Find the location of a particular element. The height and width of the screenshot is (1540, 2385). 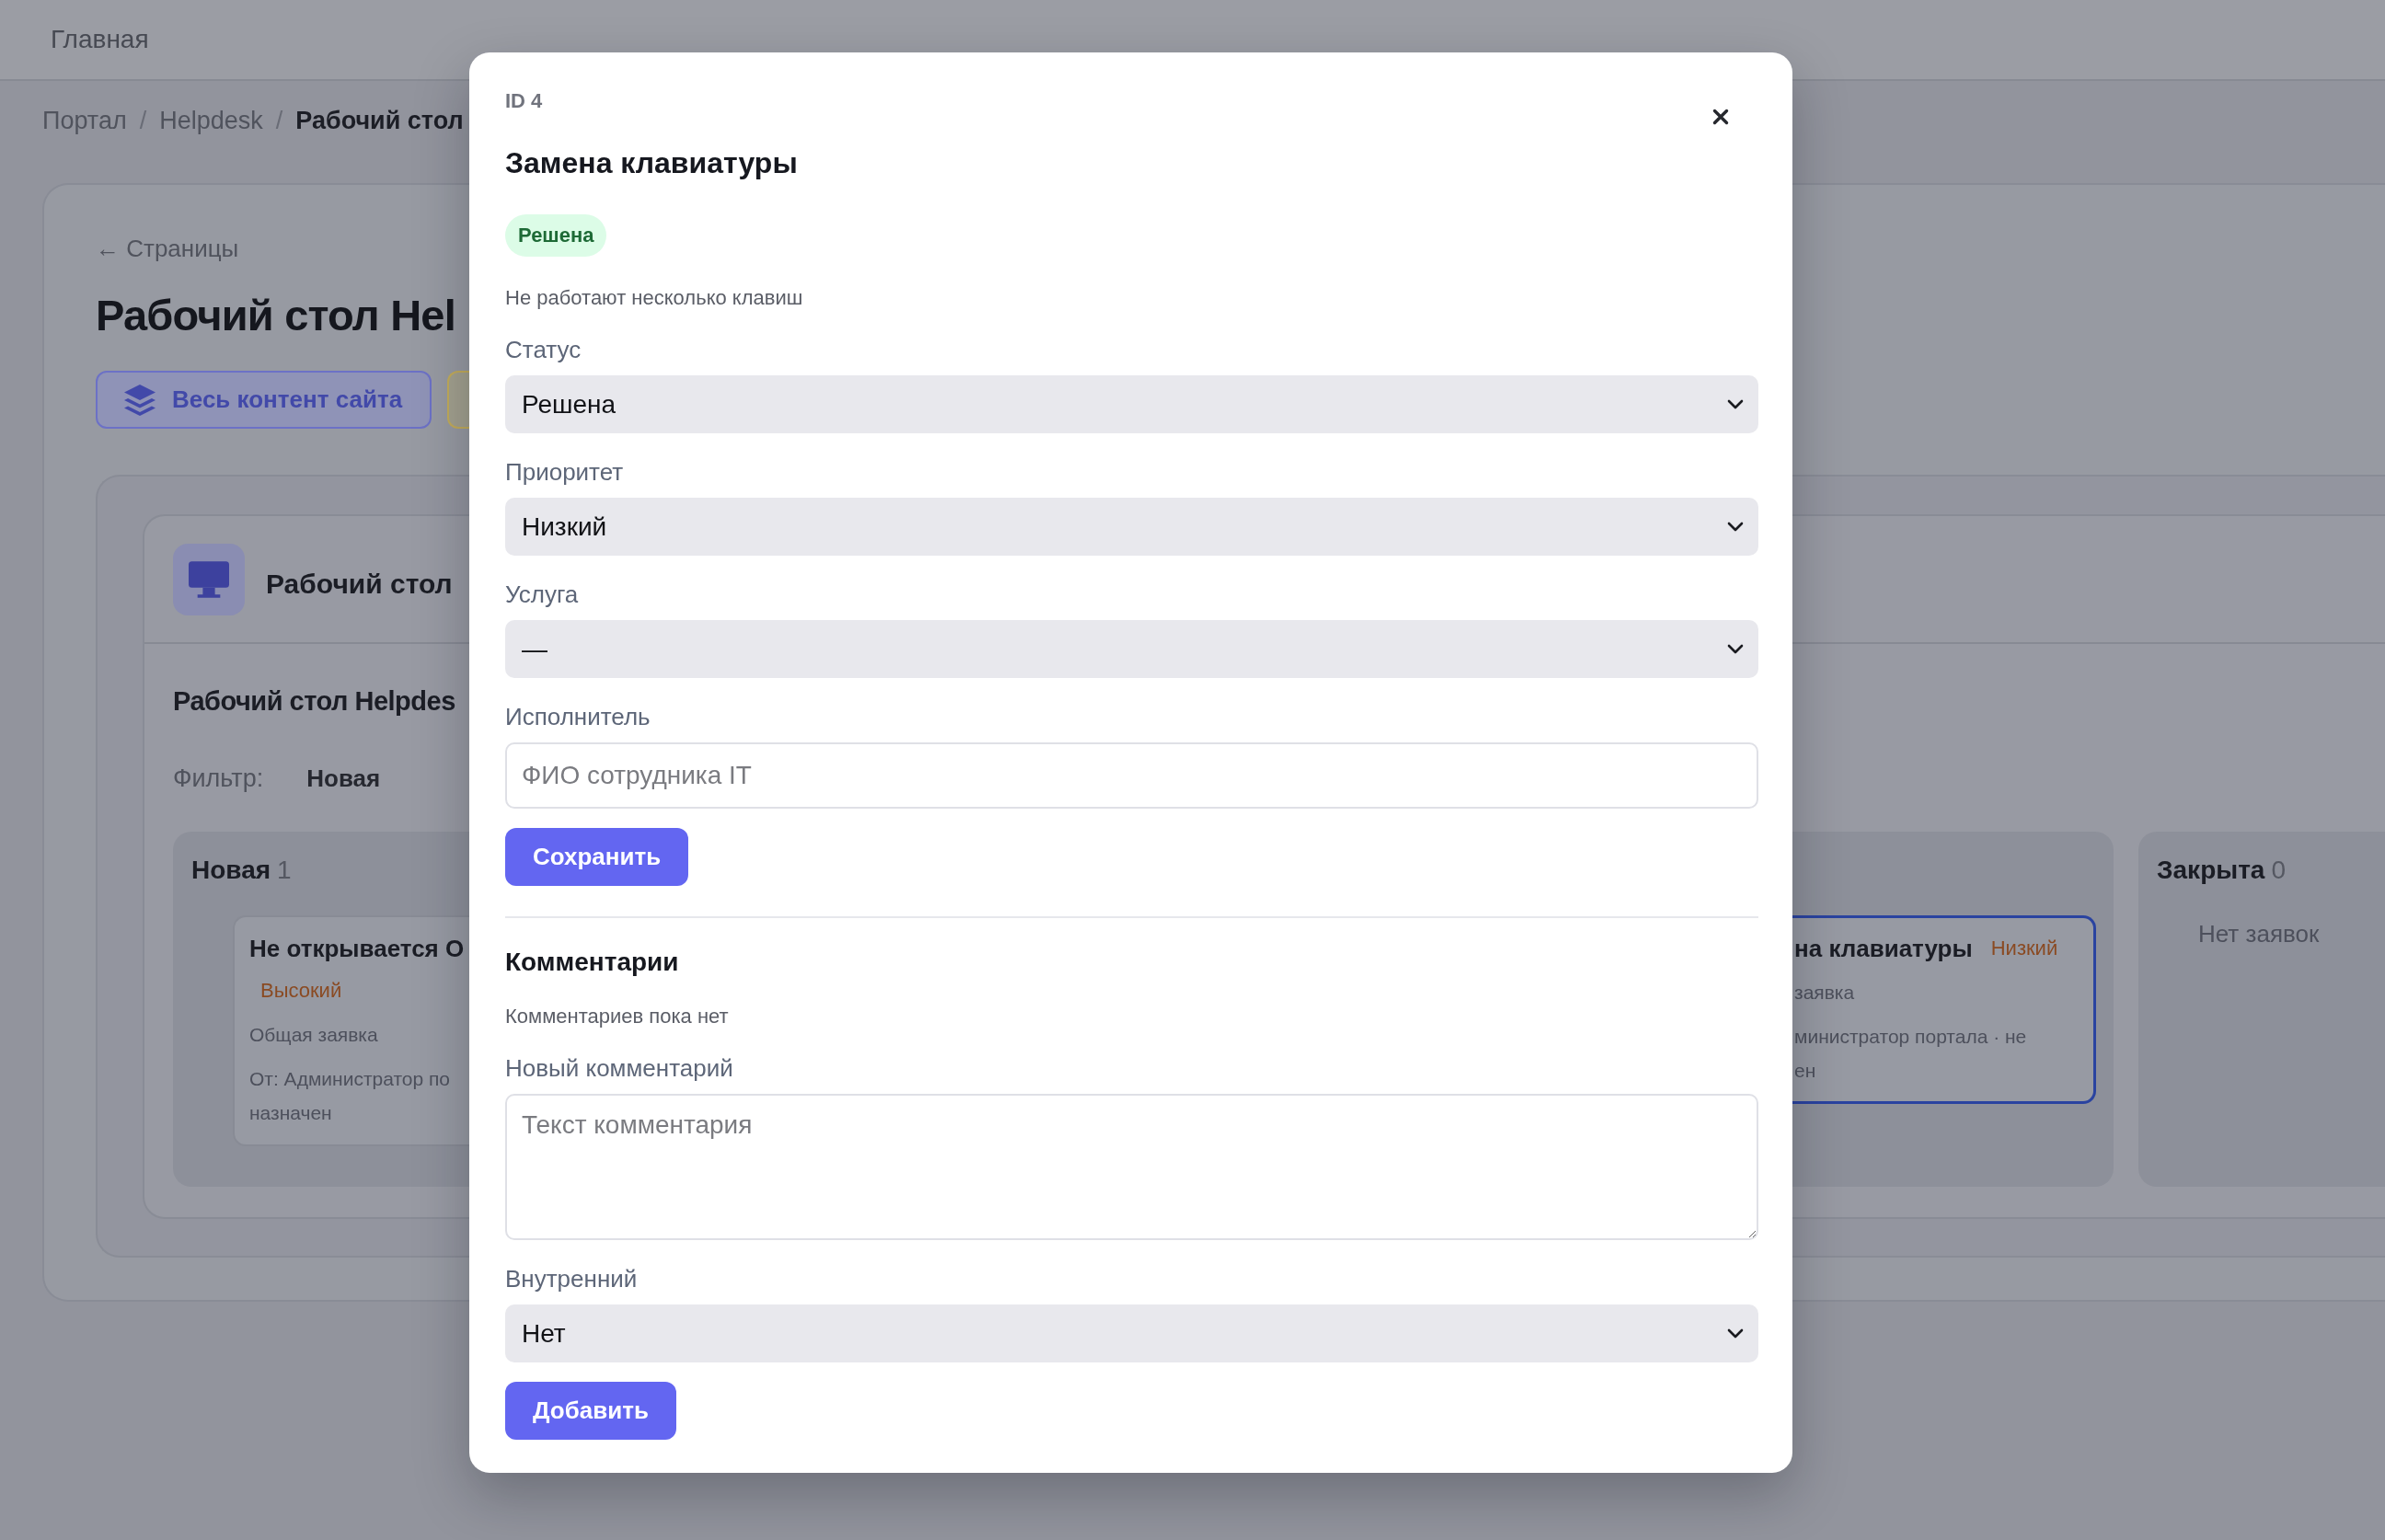

board-title: Рабочий стол Helpdes is located at coordinates (314, 701).